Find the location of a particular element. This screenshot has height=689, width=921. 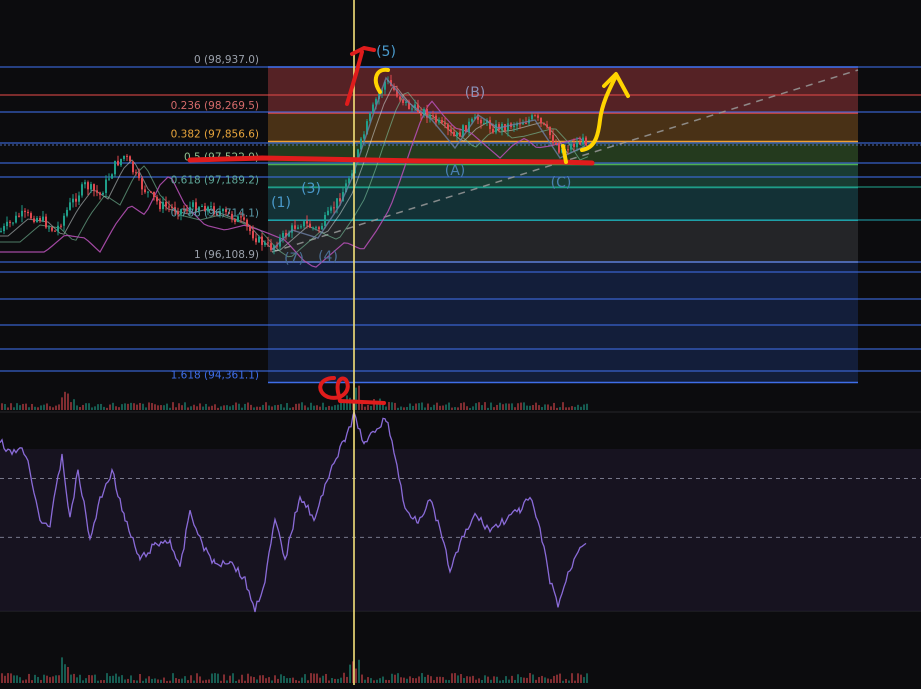

wave-label-3: (4) is located at coordinates (328, 257).